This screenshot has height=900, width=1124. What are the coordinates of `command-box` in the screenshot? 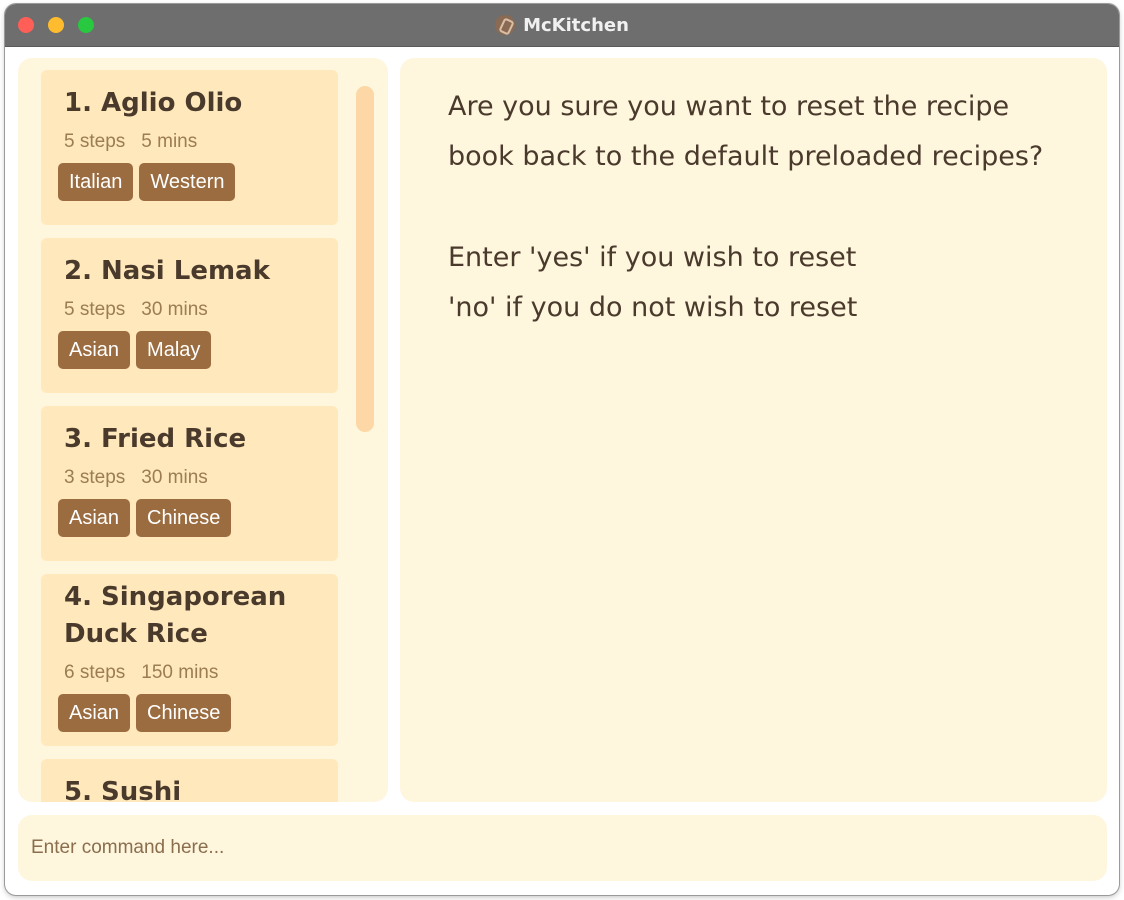 It's located at (562, 848).